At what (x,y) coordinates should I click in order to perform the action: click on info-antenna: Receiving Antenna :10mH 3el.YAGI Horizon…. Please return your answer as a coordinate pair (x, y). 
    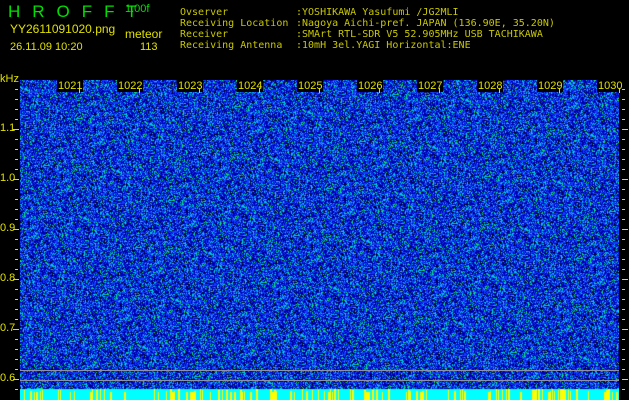
    Looking at the image, I should click on (325, 45).